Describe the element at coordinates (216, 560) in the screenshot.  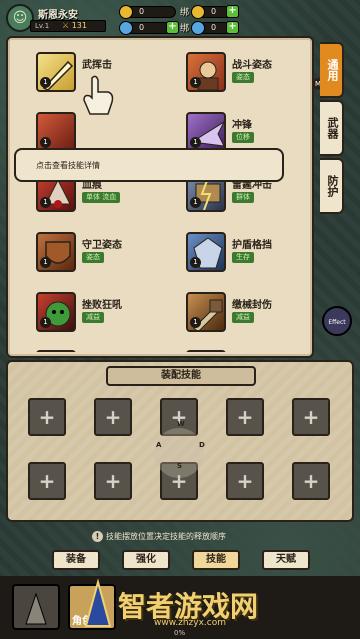
I see `tab-skills: 技能` at that location.